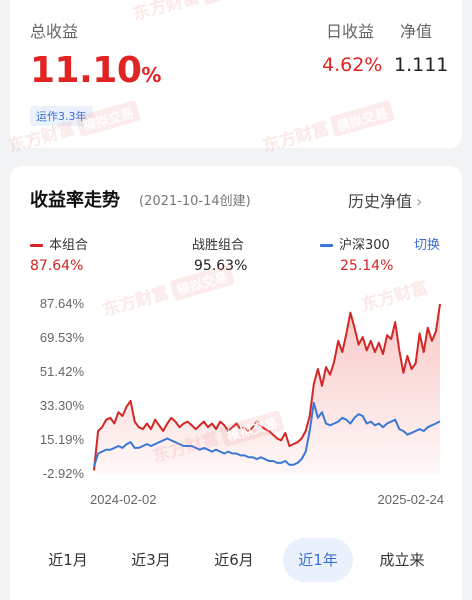  What do you see at coordinates (54, 31) in the screenshot?
I see `total-return-label: 总收益` at bounding box center [54, 31].